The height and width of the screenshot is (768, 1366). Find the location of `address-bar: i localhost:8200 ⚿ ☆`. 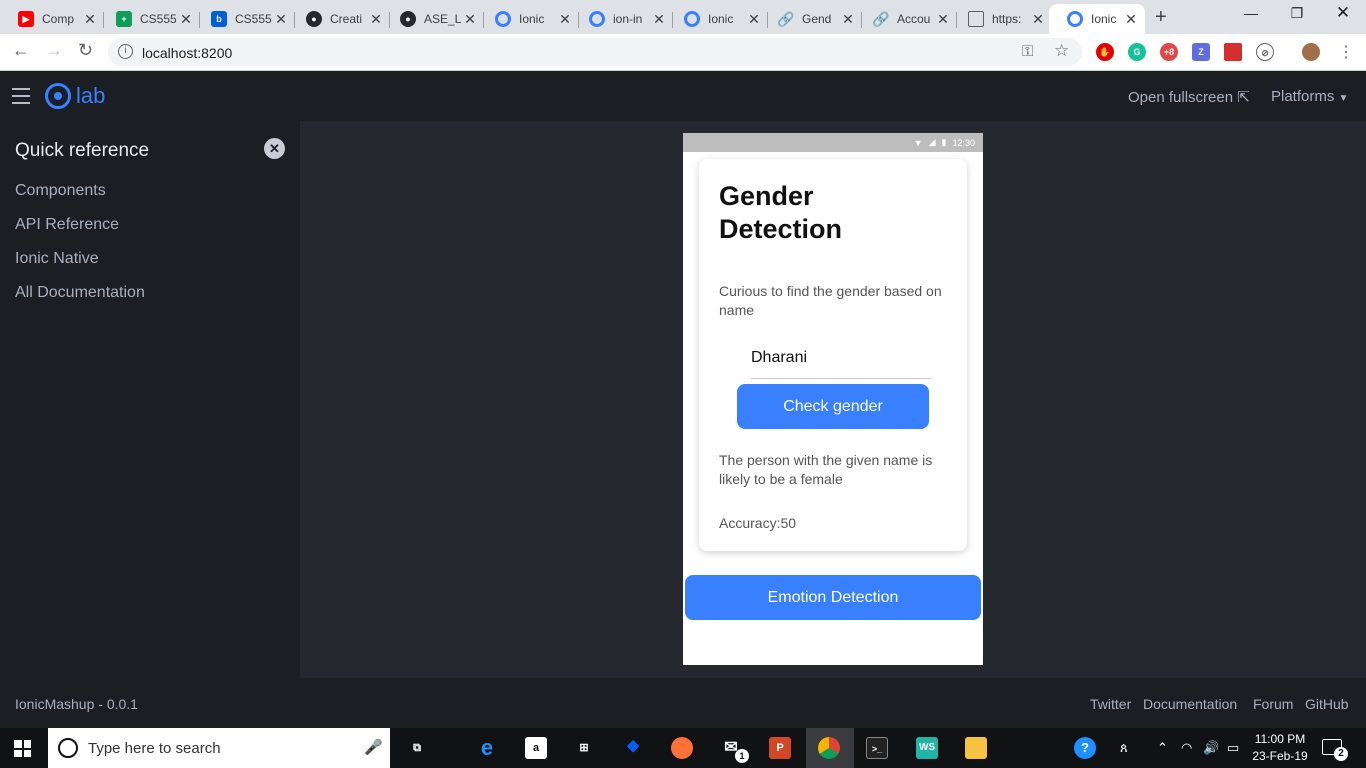

address-bar: i localhost:8200 ⚿ ☆ is located at coordinates (595, 52).